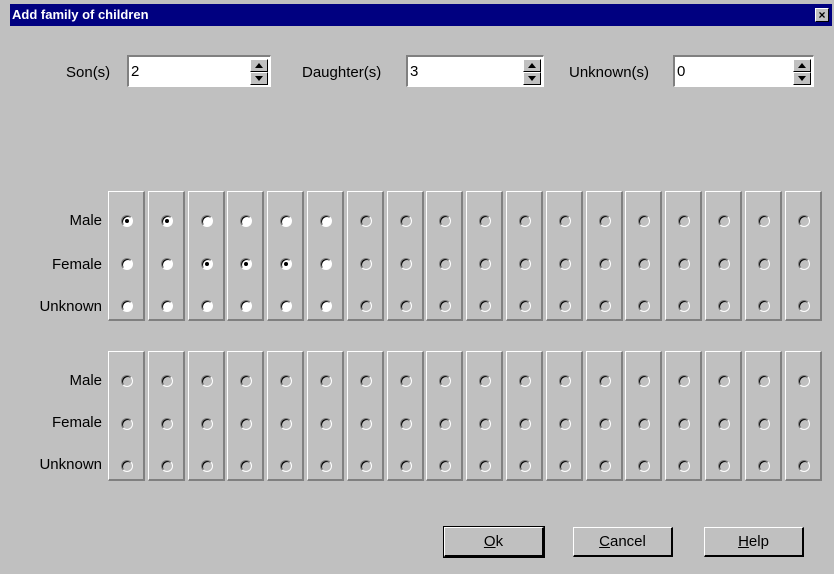 The width and height of the screenshot is (834, 574). What do you see at coordinates (259, 65) in the screenshot?
I see `sons-increment-button` at bounding box center [259, 65].